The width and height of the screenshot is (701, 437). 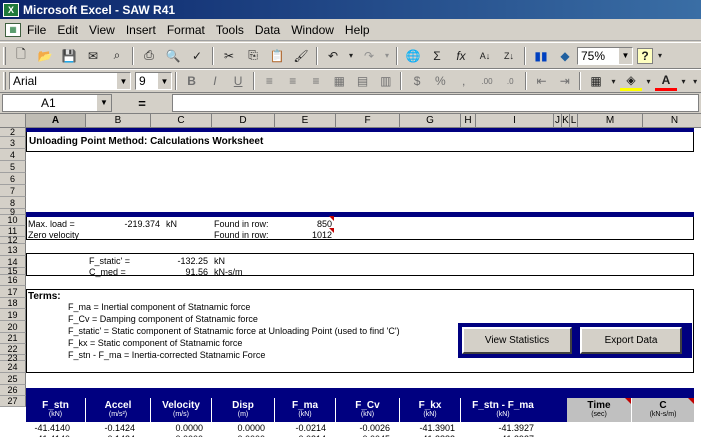 I want to click on open-icon: 📂, so click(x=45, y=56).